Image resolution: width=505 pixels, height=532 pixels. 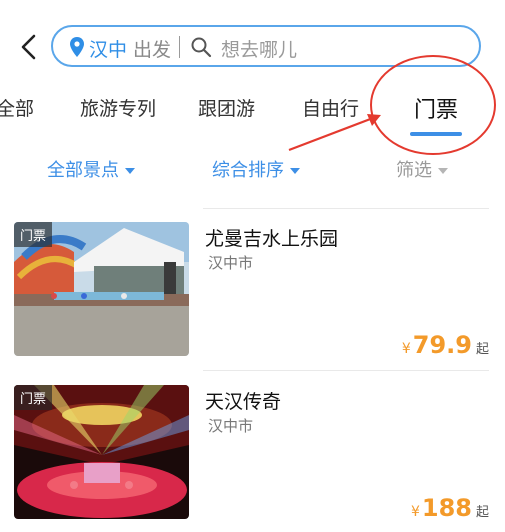 What do you see at coordinates (179, 47) in the screenshot?
I see `search-divider` at bounding box center [179, 47].